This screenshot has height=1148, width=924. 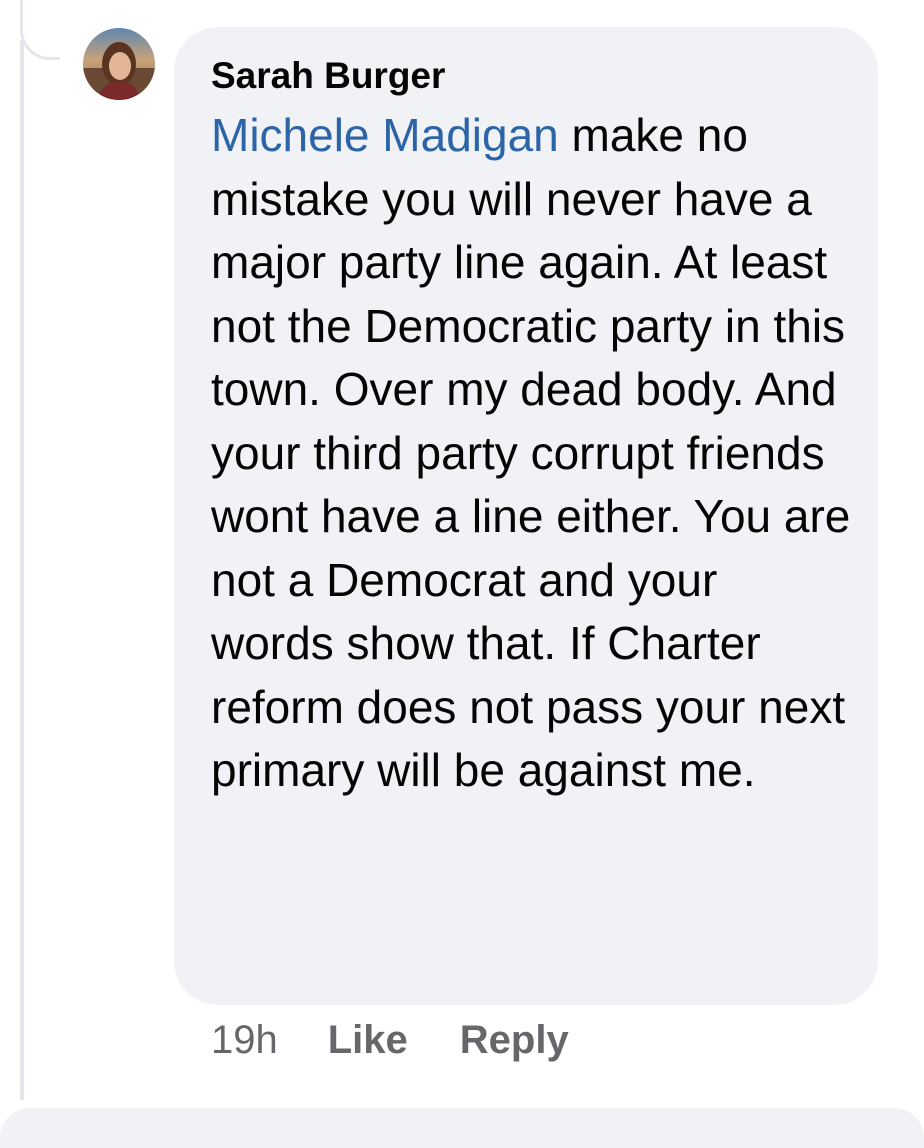 I want to click on comment-timestamp: 19h, so click(x=244, y=1040).